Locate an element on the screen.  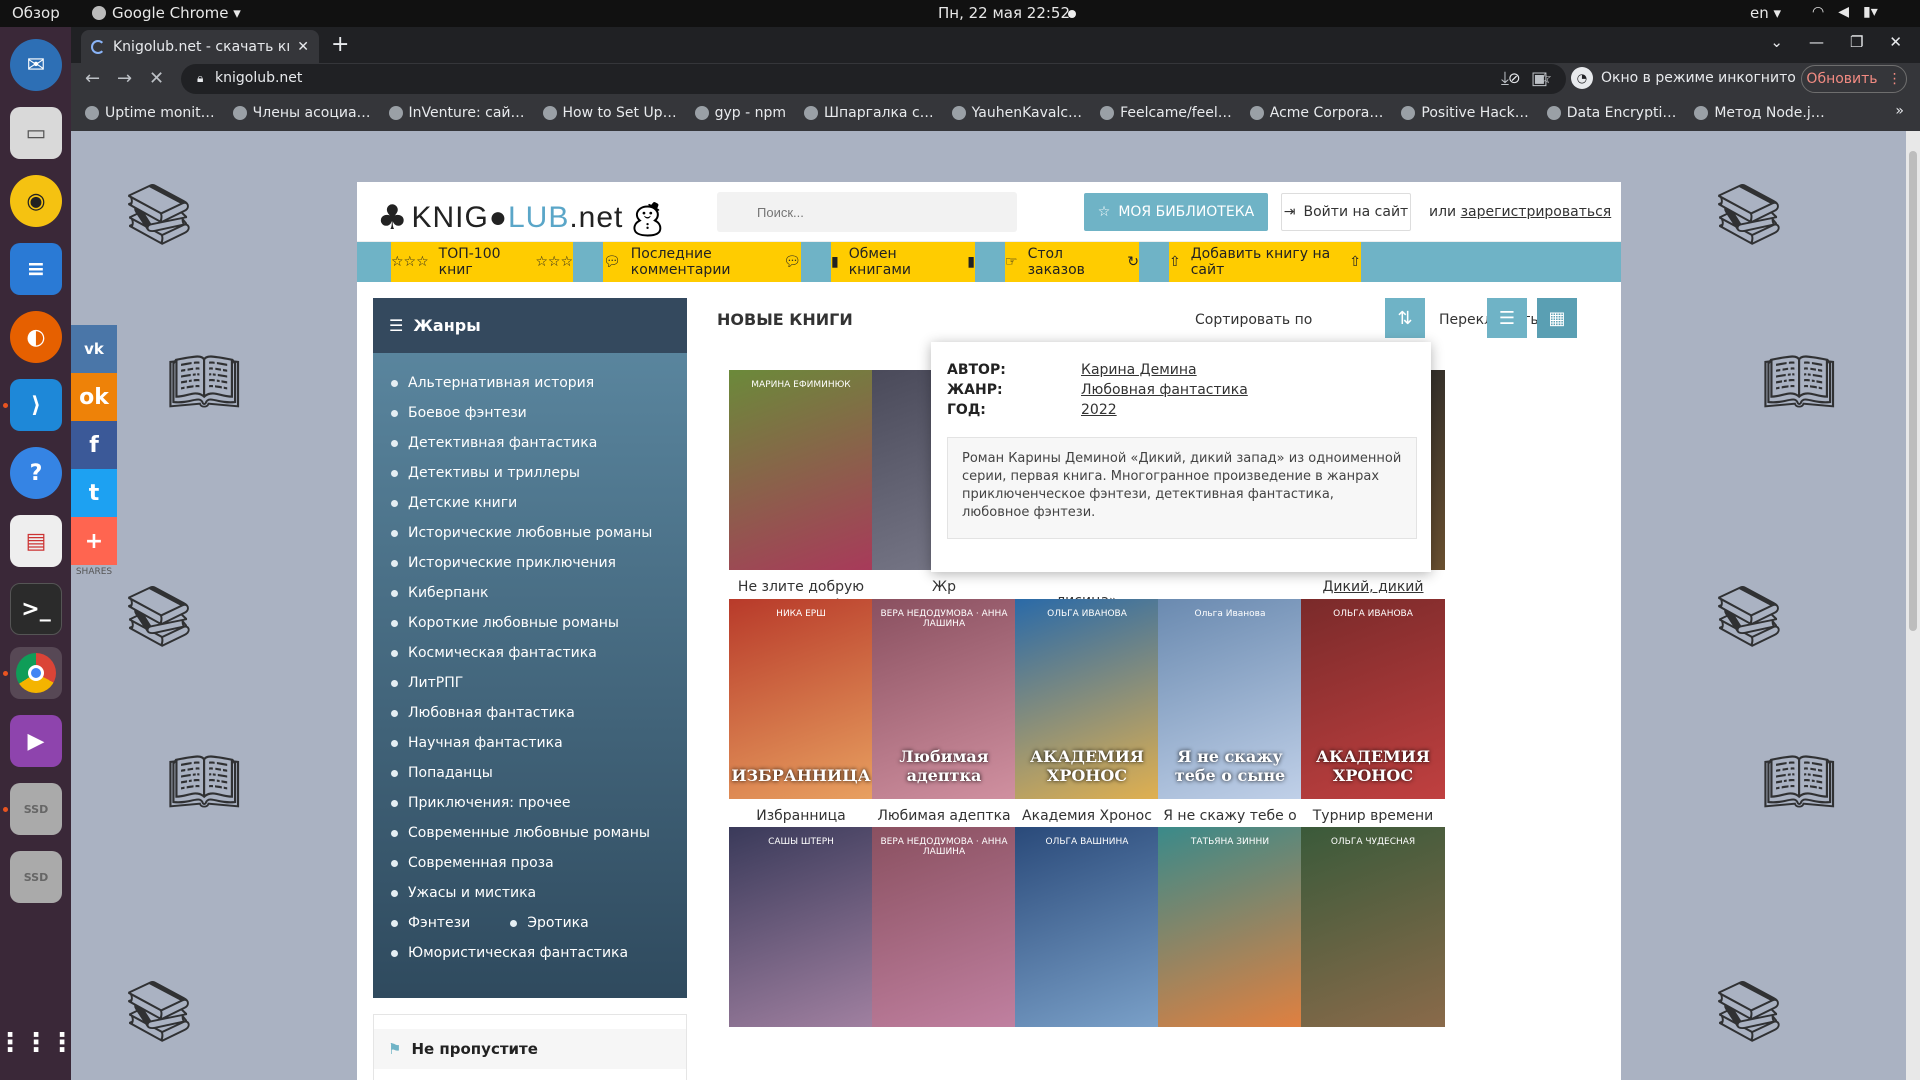
tab-search-icon: ⌄ is located at coordinates (1776, 42).